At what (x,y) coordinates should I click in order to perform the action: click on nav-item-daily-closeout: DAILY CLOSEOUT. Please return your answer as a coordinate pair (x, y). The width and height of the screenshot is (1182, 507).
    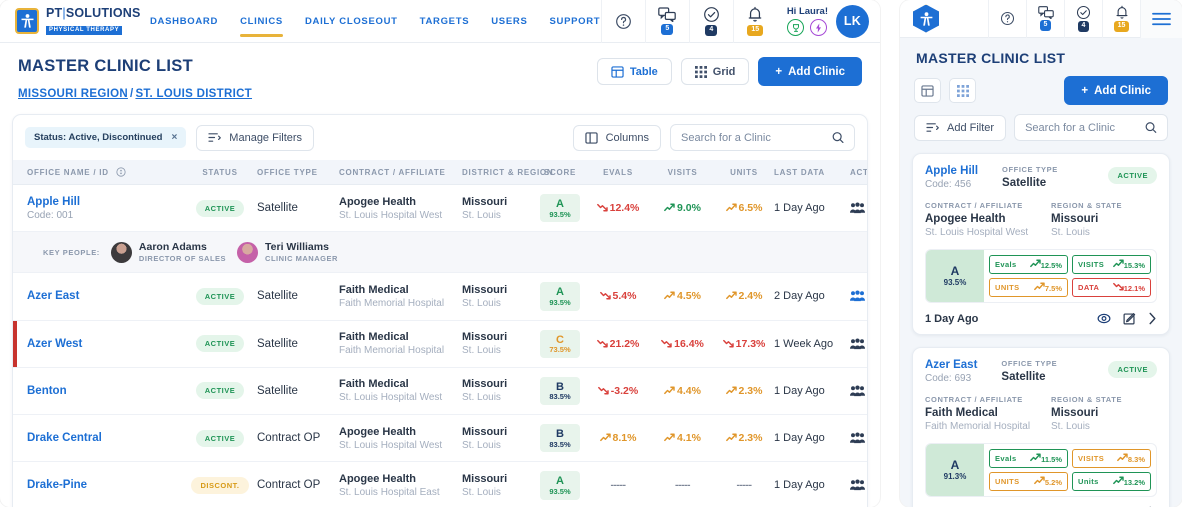
    Looking at the image, I should click on (351, 21).